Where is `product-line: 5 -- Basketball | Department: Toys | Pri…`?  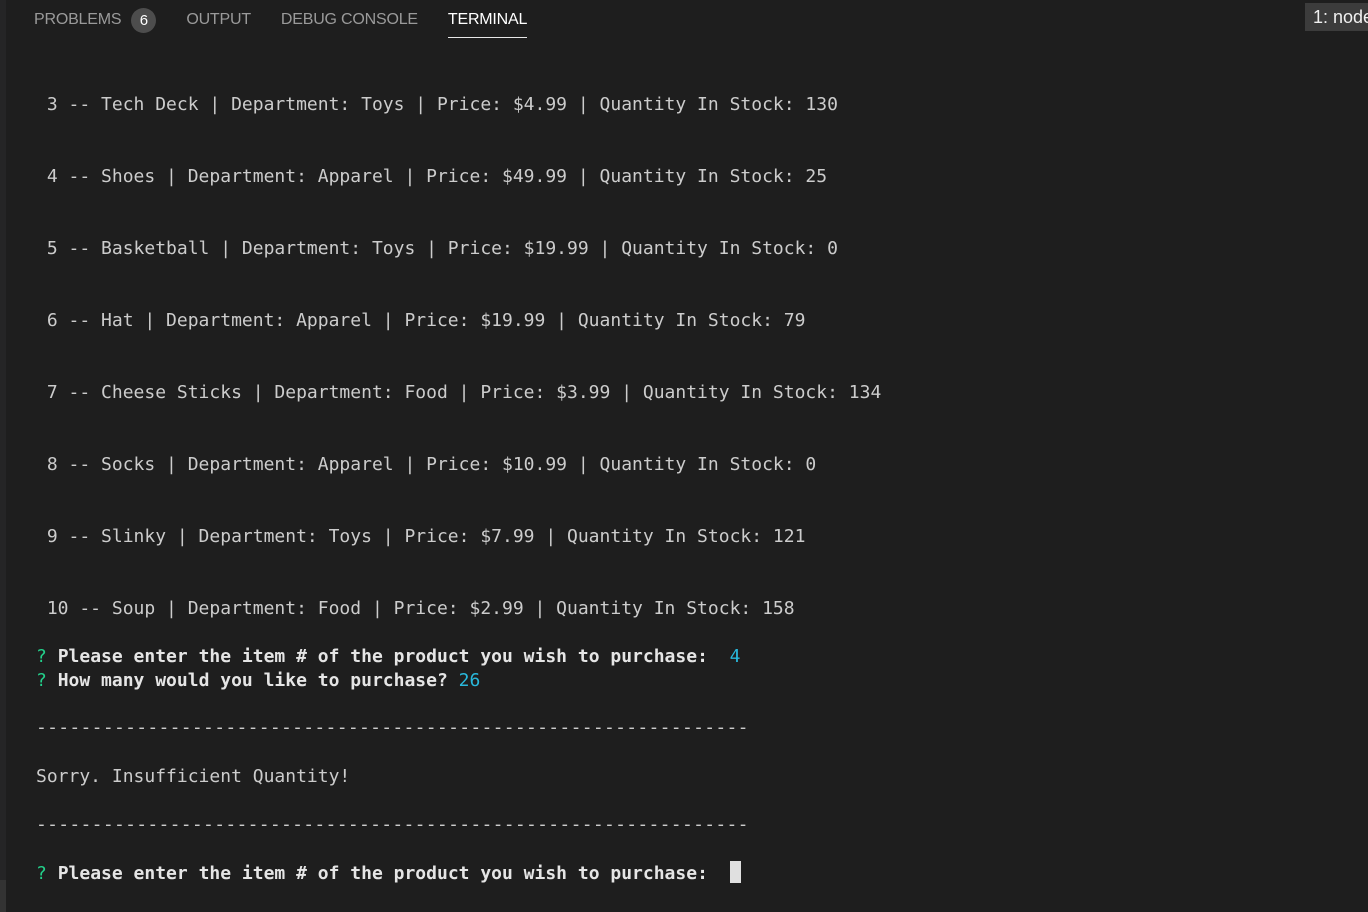
product-line: 5 -- Basketball | Department: Toys | Pri… is located at coordinates (437, 248).